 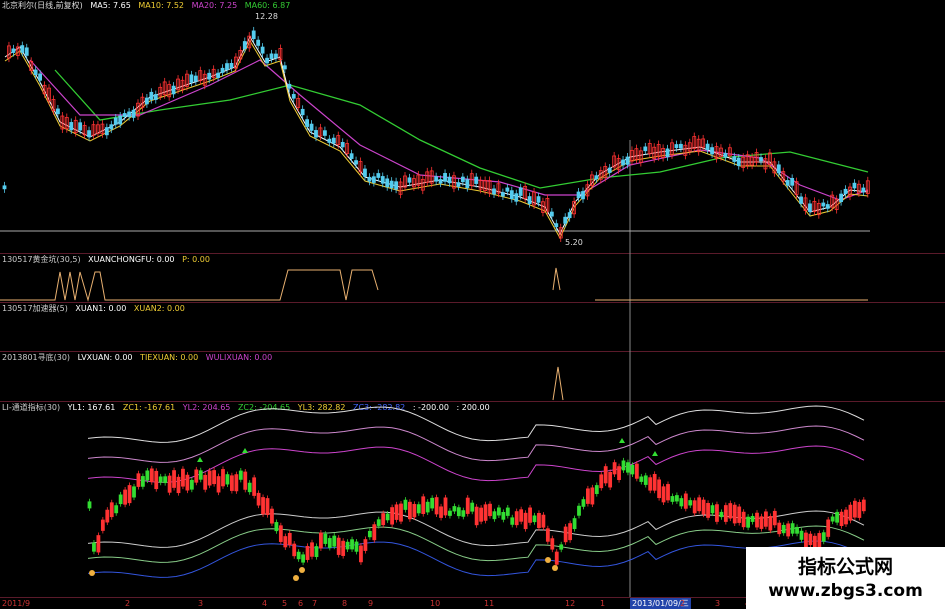 I want to click on date-tick: 8, so click(x=345, y=603).